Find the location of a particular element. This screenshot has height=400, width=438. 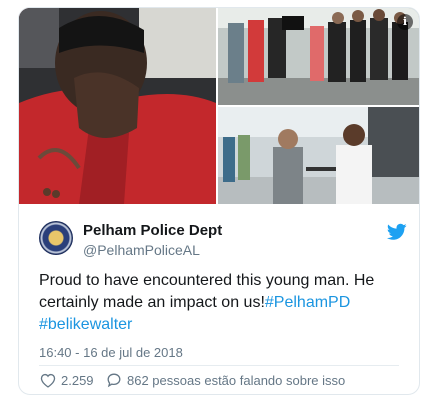

tweet-timestamp: 16:40 - 16 de jul de 2018 is located at coordinates (111, 352).